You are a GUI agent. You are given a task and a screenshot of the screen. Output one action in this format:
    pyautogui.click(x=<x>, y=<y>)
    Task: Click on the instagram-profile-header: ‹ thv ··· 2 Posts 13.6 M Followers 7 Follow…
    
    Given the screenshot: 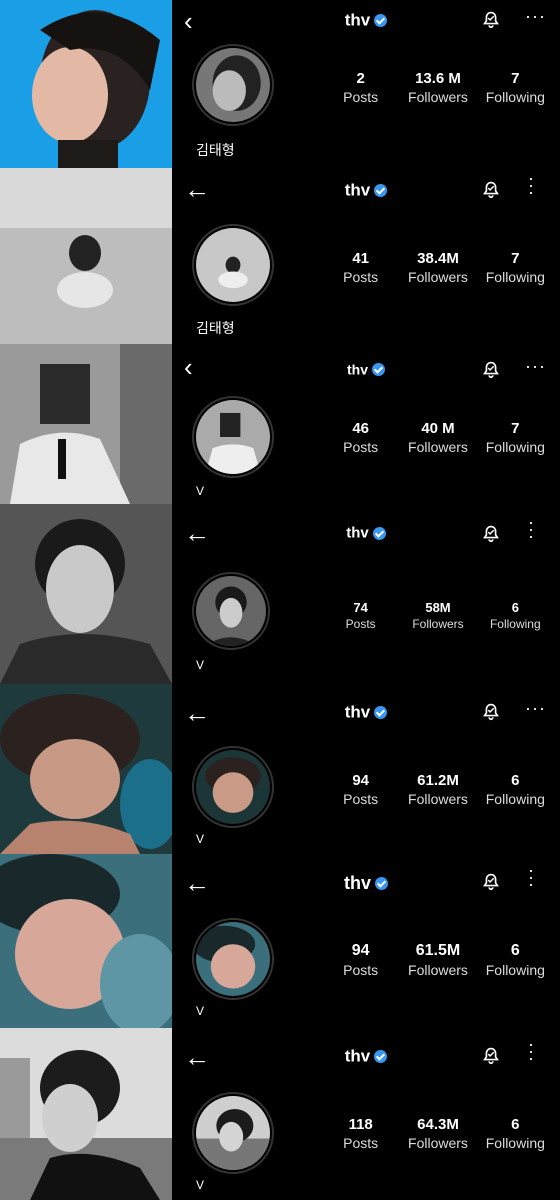 What is the action you would take?
    pyautogui.click(x=366, y=84)
    